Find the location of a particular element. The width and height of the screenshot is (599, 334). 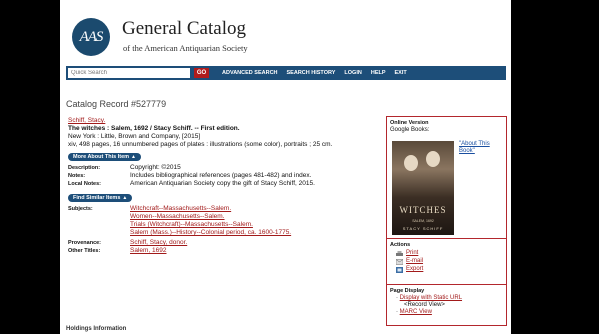

page-display-heading: Page Display is located at coordinates (407, 291).